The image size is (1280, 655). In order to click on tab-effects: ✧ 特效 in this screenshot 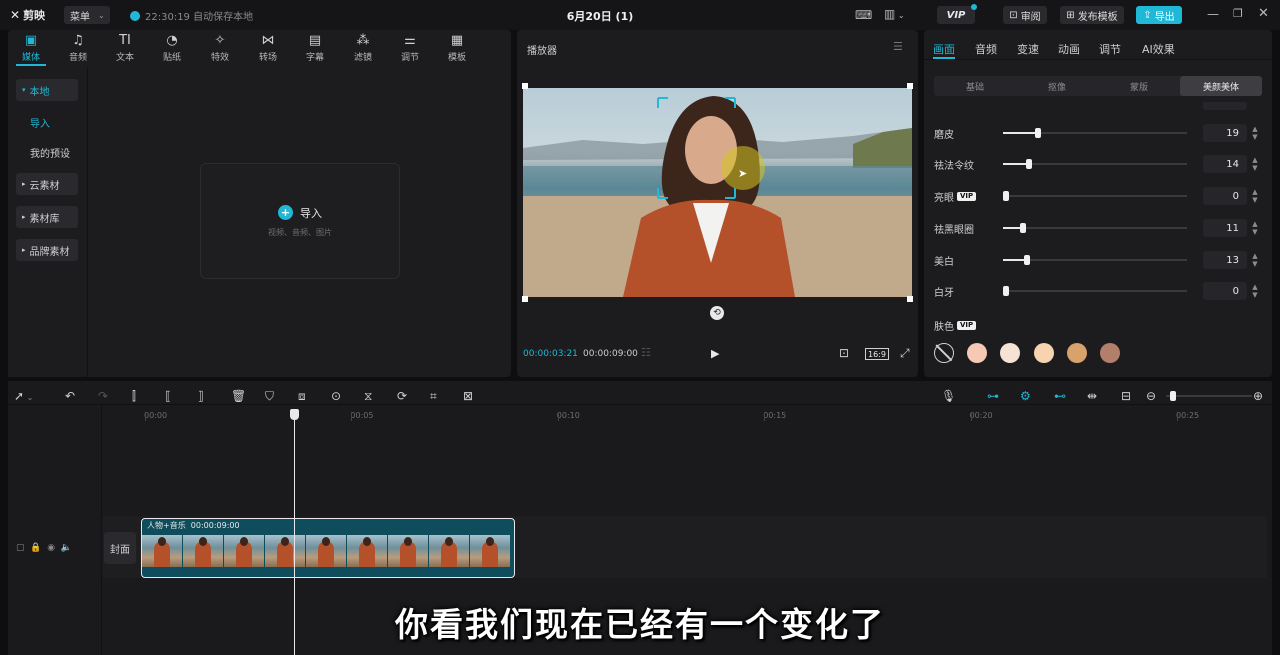, I will do `click(220, 48)`.